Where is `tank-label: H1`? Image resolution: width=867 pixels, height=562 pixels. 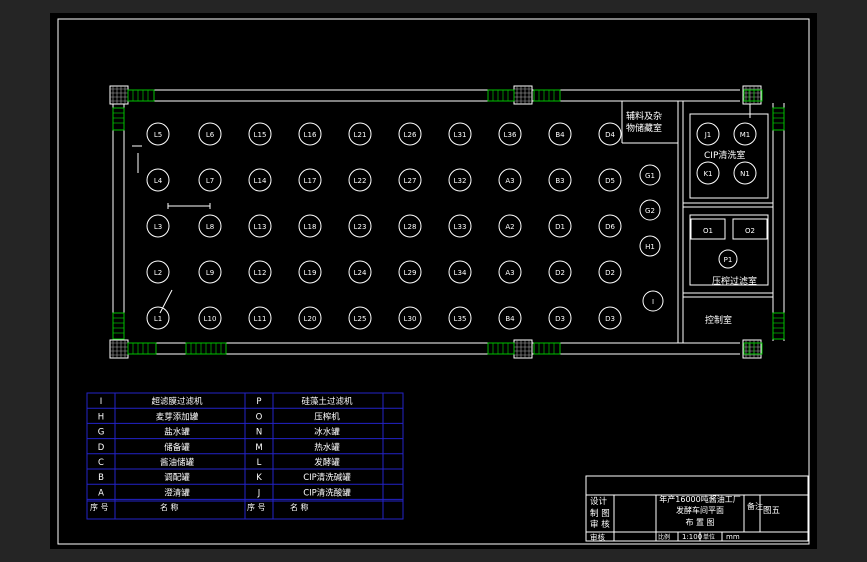 tank-label: H1 is located at coordinates (650, 247).